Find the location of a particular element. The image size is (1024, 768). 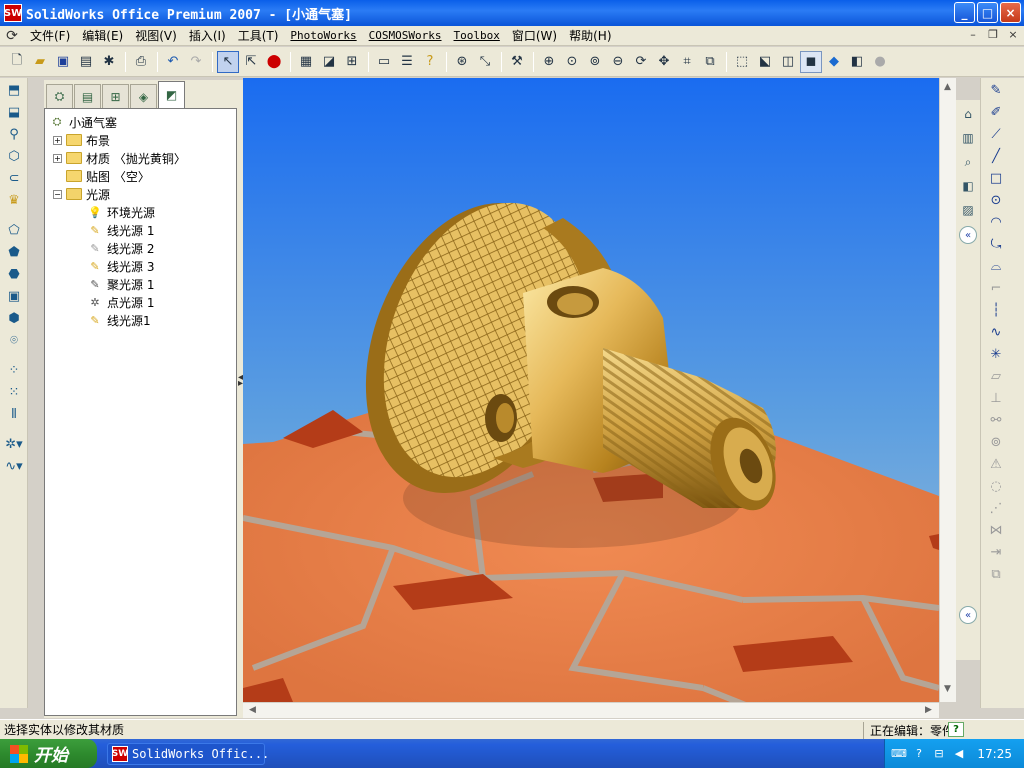

horizontal-scrollbar: ◀ ▶ is located at coordinates (591, 710).